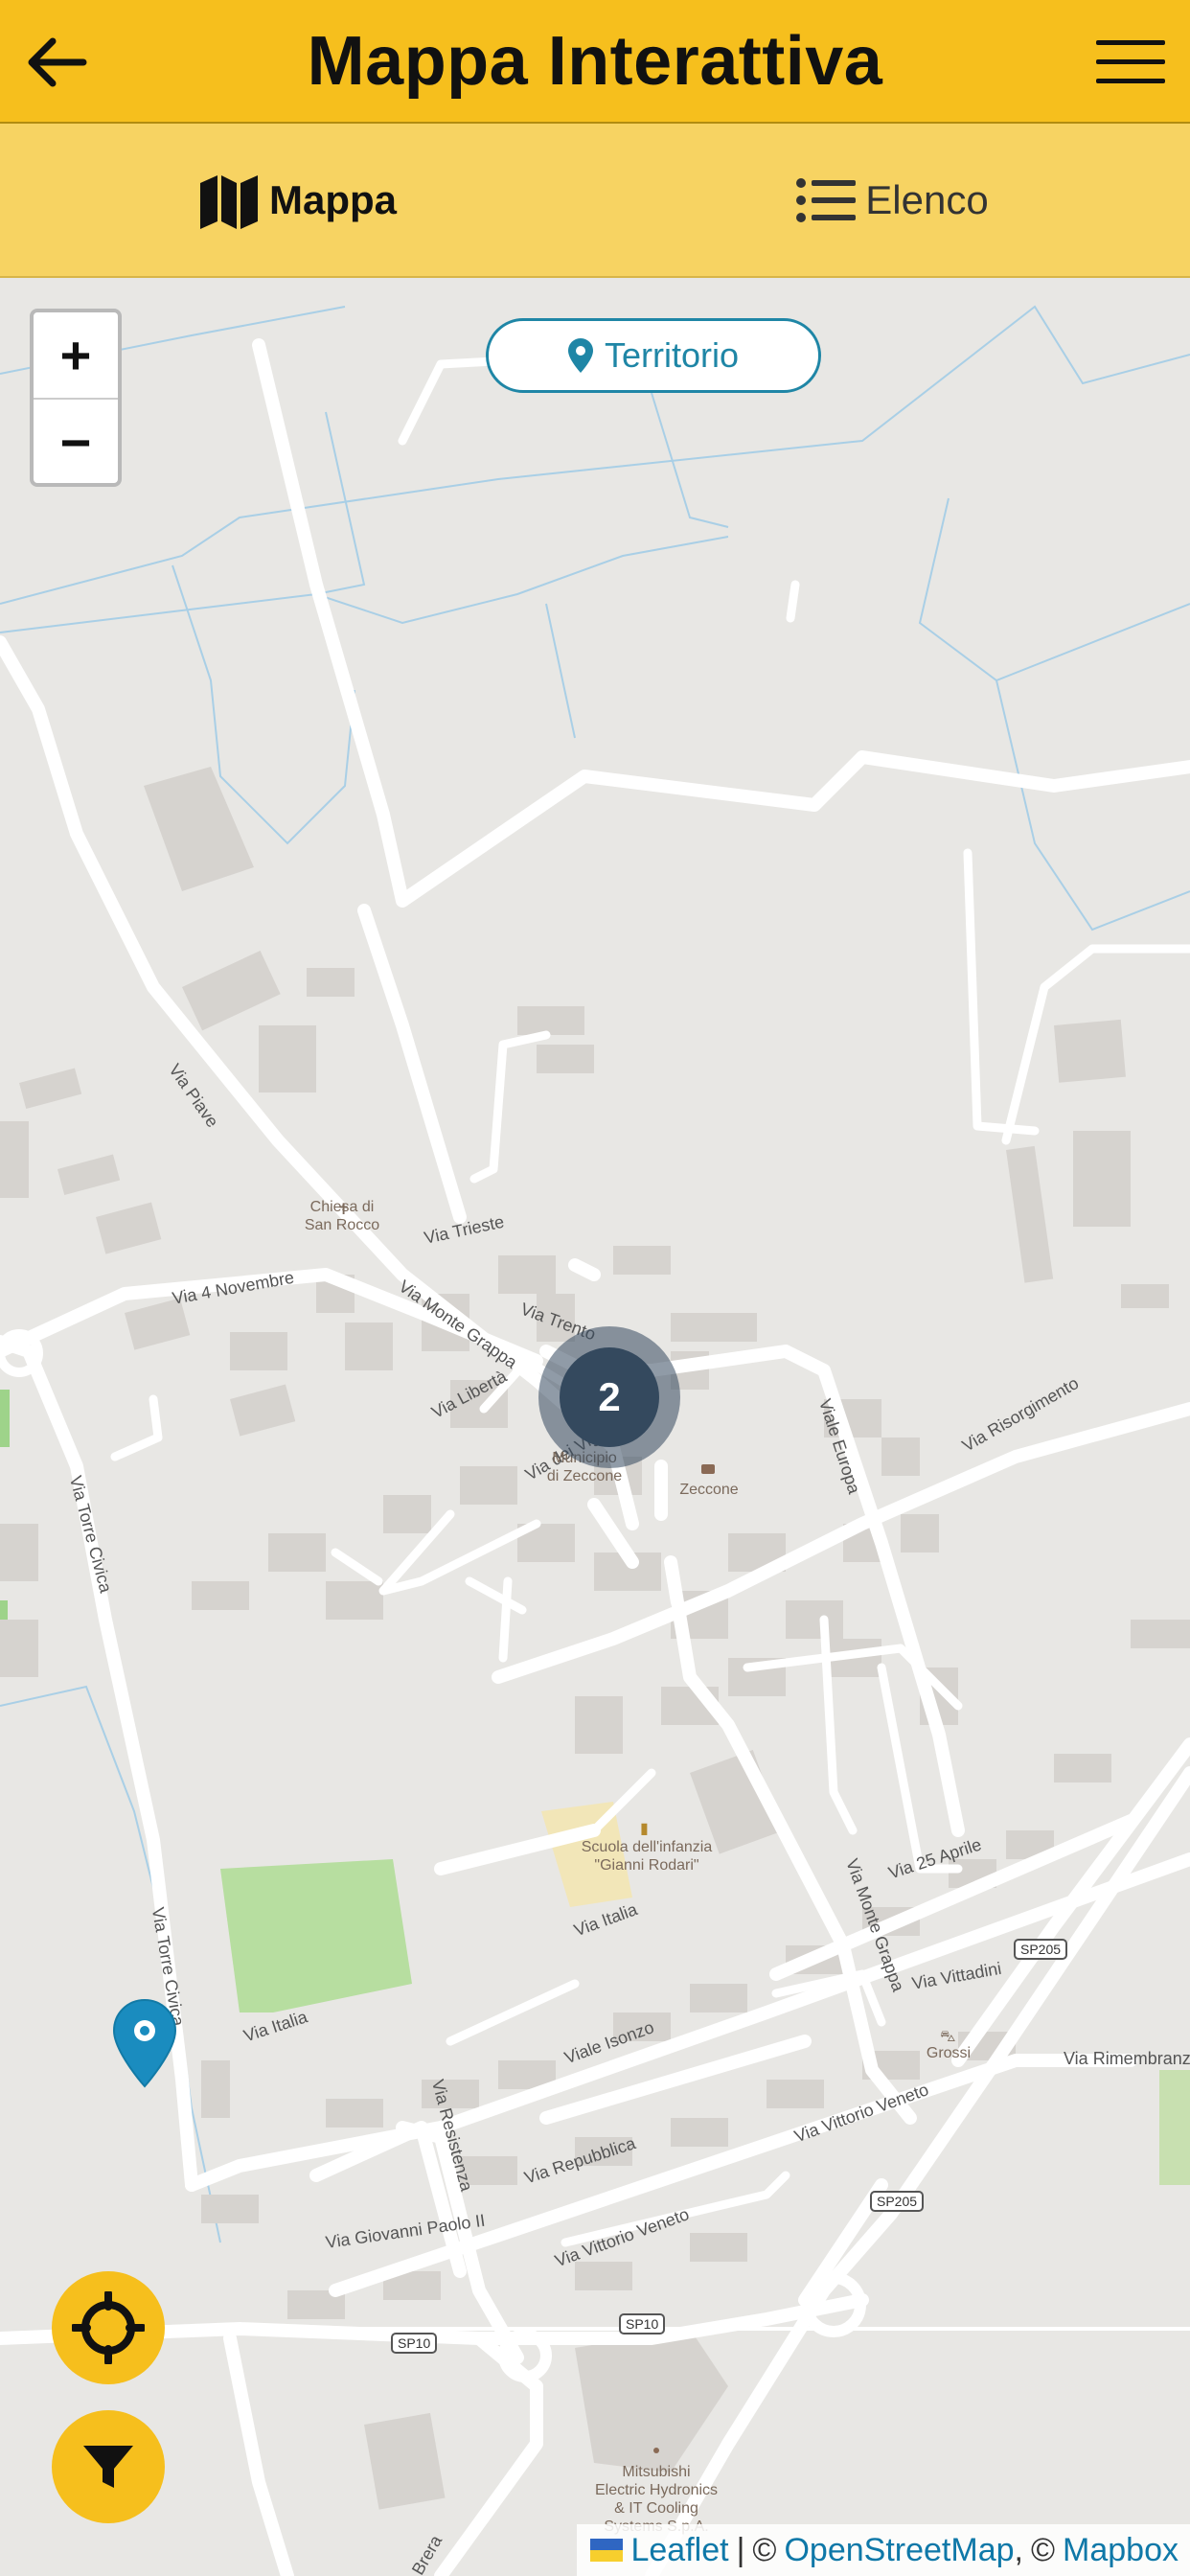 The height and width of the screenshot is (2576, 1190). I want to click on list-icon, so click(826, 199).